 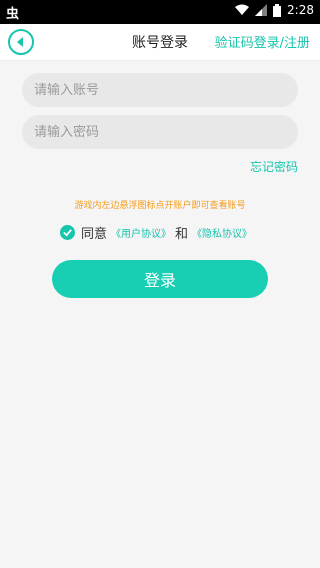 What do you see at coordinates (160, 206) in the screenshot?
I see `account-hint: 游戏内左边悬浮图标点开账户即可查看账号` at bounding box center [160, 206].